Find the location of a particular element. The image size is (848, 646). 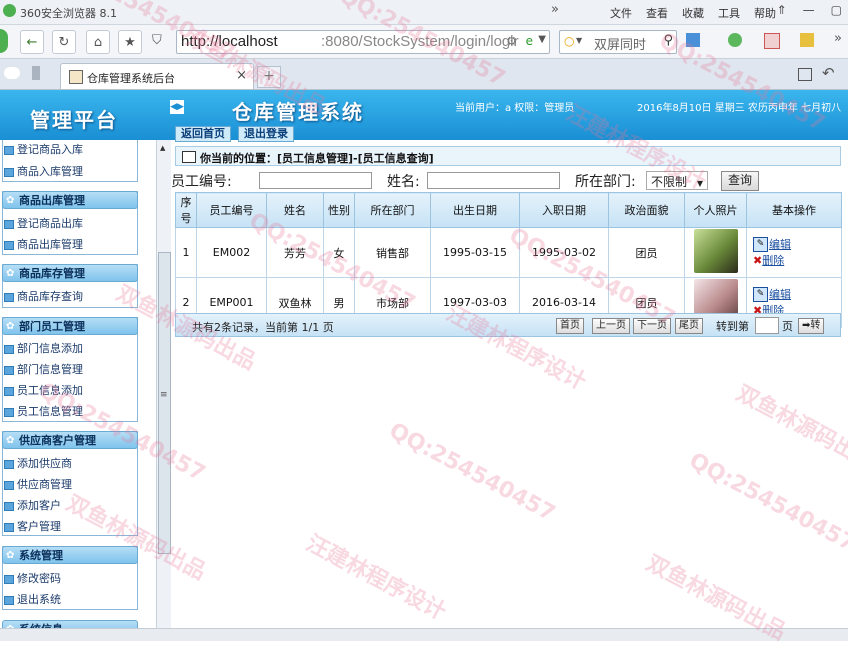

search-engine-logo-icon: ○ is located at coordinates (569, 41).